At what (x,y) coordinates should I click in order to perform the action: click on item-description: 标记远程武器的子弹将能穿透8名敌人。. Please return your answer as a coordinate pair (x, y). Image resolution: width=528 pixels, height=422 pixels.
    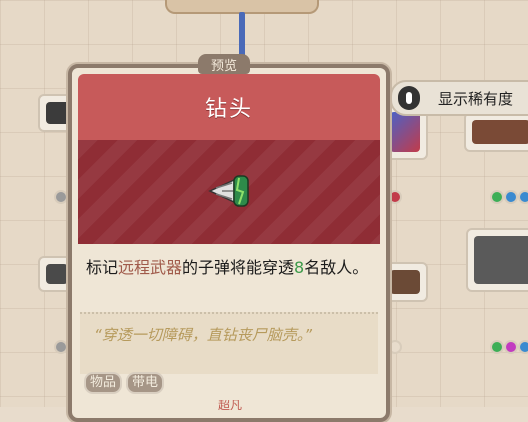
    Looking at the image, I should click on (229, 268).